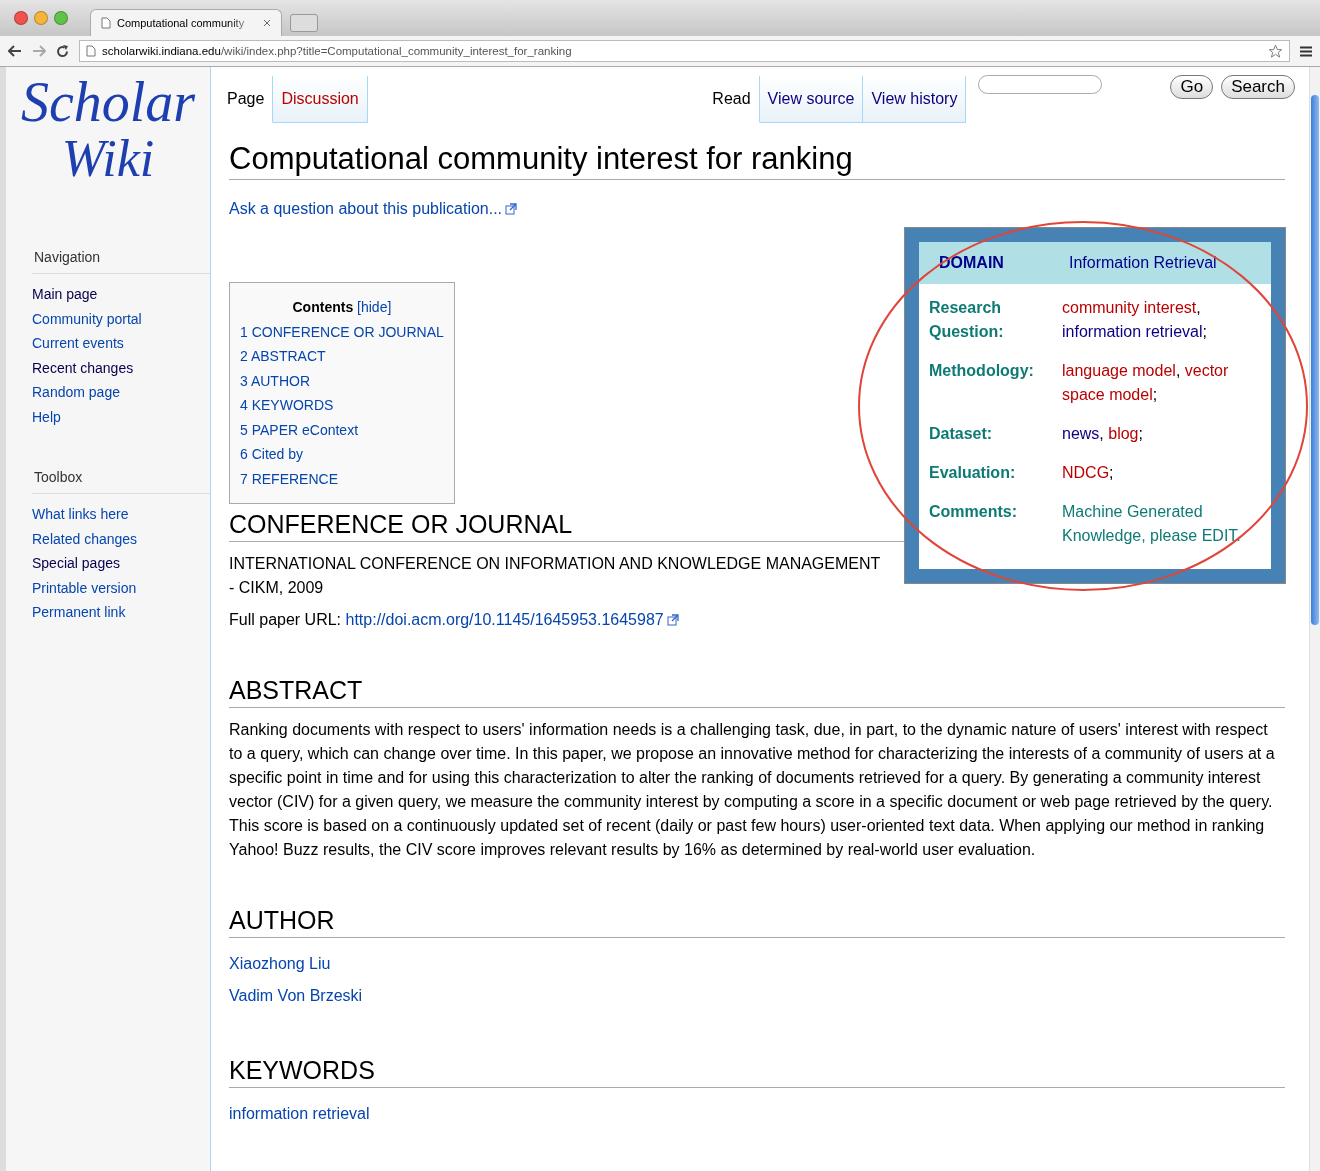 Image resolution: width=1320 pixels, height=1171 pixels. I want to click on view-tab: View source, so click(811, 99).